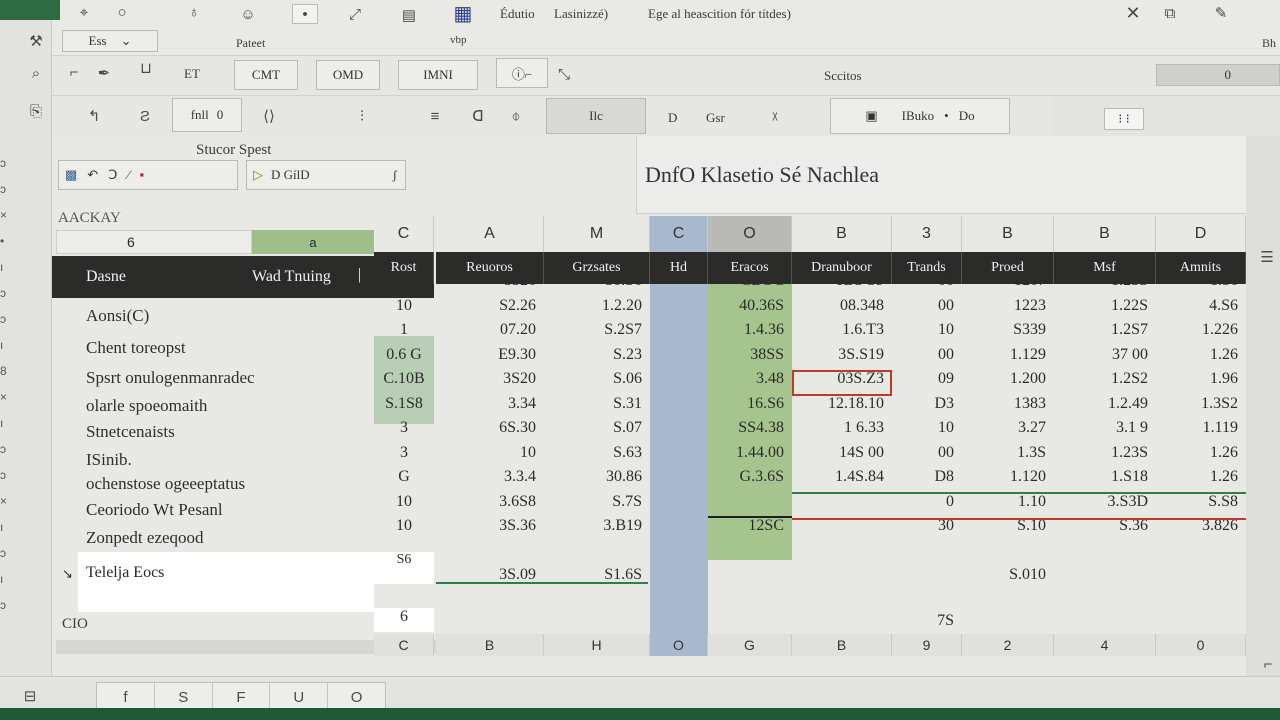  I want to click on ribbon-tab-2: Lasinizzé), so click(581, 14).